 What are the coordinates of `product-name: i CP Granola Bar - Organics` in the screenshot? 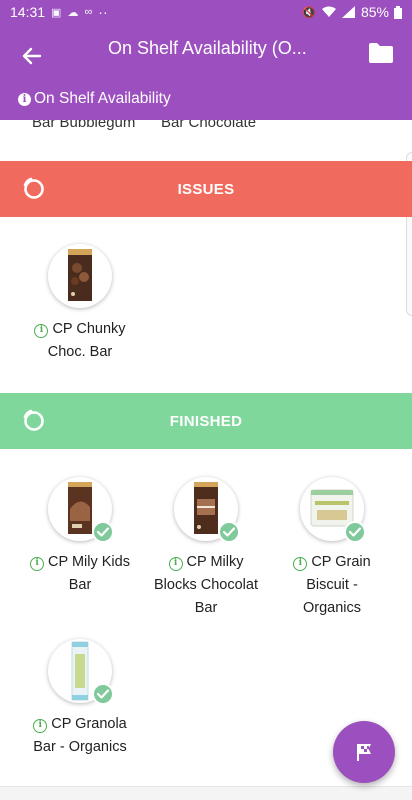 It's located at (80, 735).